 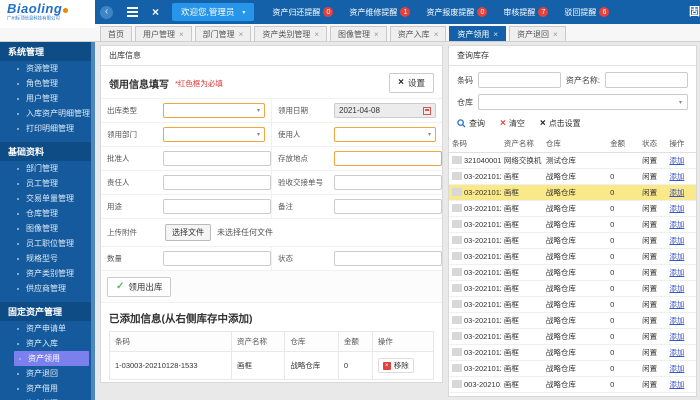 What do you see at coordinates (519, 80) in the screenshot?
I see `barcode-filter-input` at bounding box center [519, 80].